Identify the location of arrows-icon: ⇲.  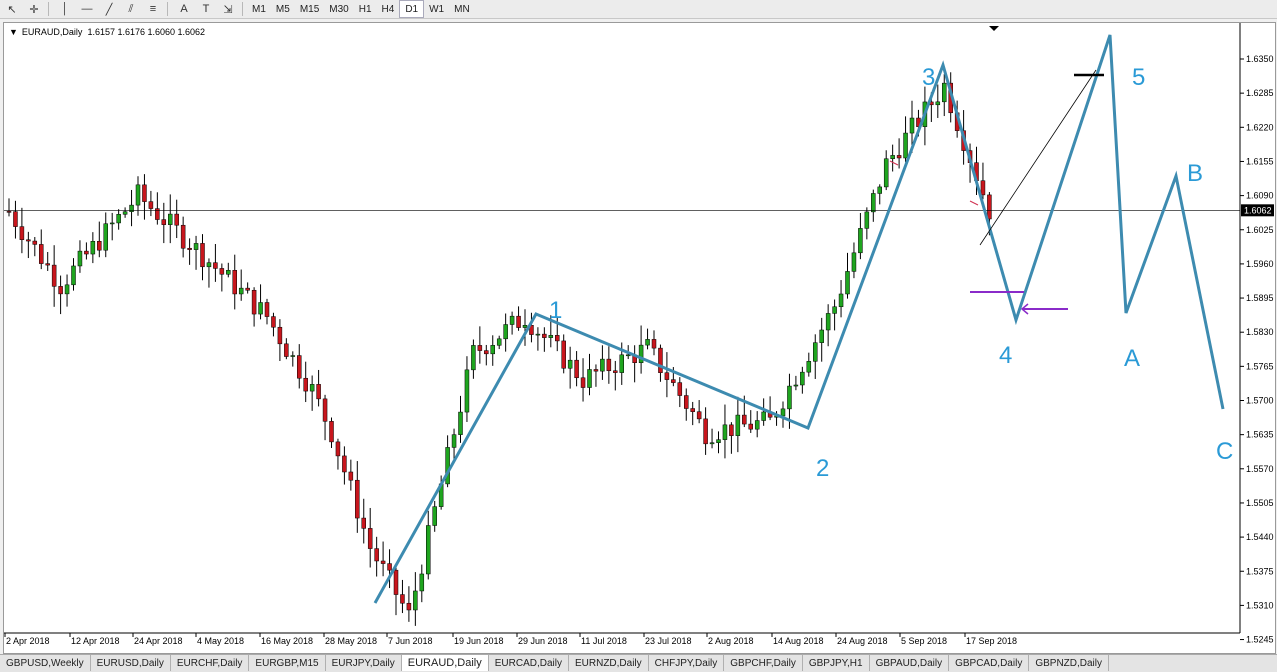
(228, 9).